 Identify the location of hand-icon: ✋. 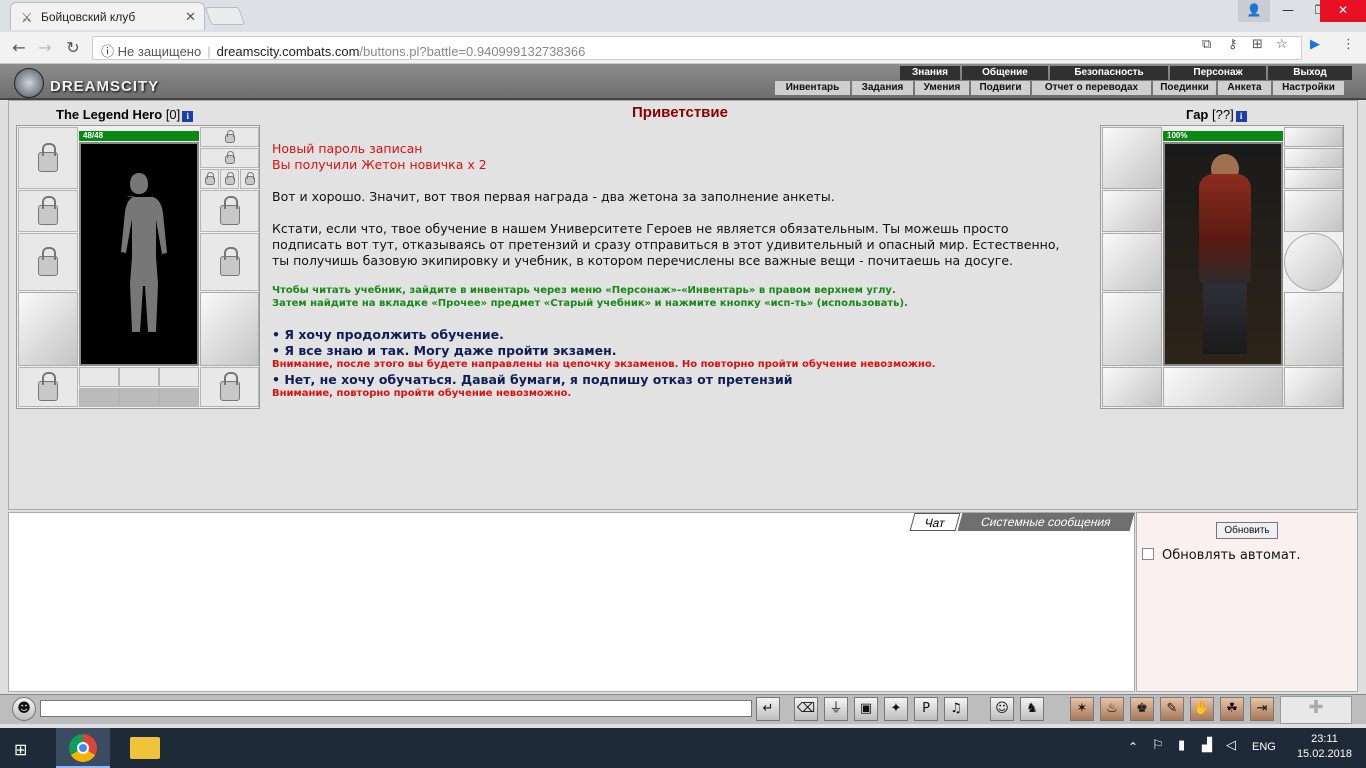
(1202, 709).